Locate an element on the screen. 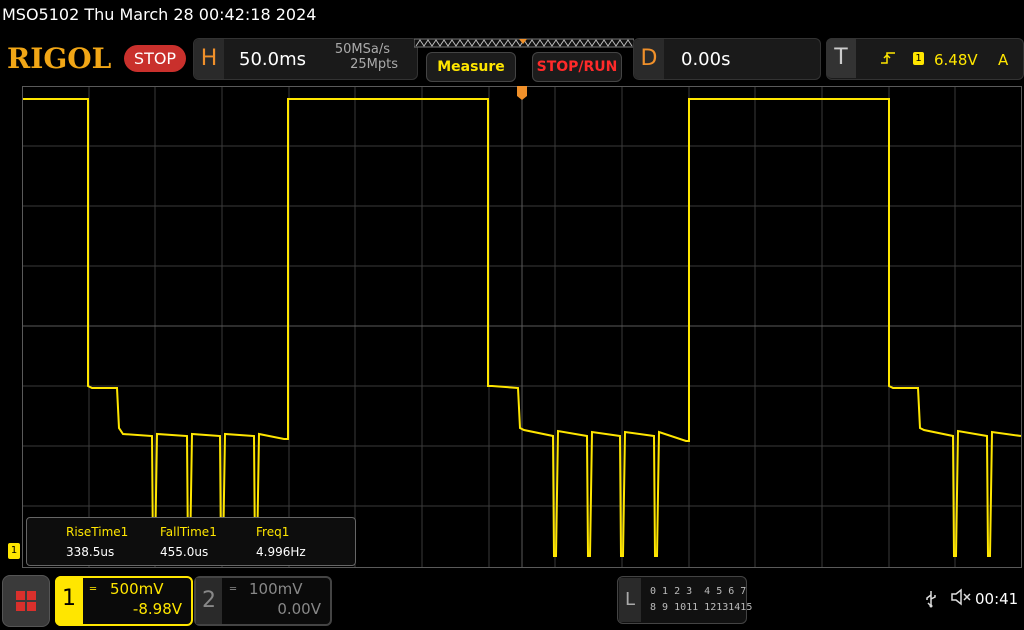 The height and width of the screenshot is (630, 1024). ch1-ground-marker: 1 is located at coordinates (14, 551).